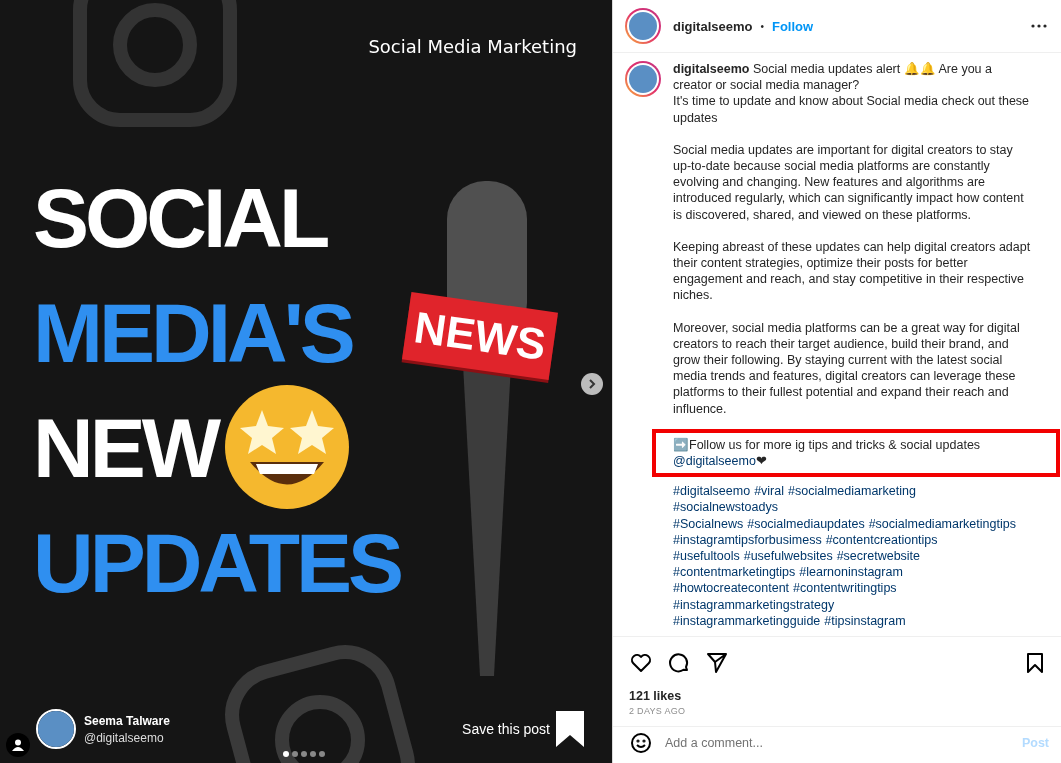 This screenshot has width=1061, height=763. What do you see at coordinates (124, 737) in the screenshot?
I see `author-handle: @digitalseemo` at bounding box center [124, 737].